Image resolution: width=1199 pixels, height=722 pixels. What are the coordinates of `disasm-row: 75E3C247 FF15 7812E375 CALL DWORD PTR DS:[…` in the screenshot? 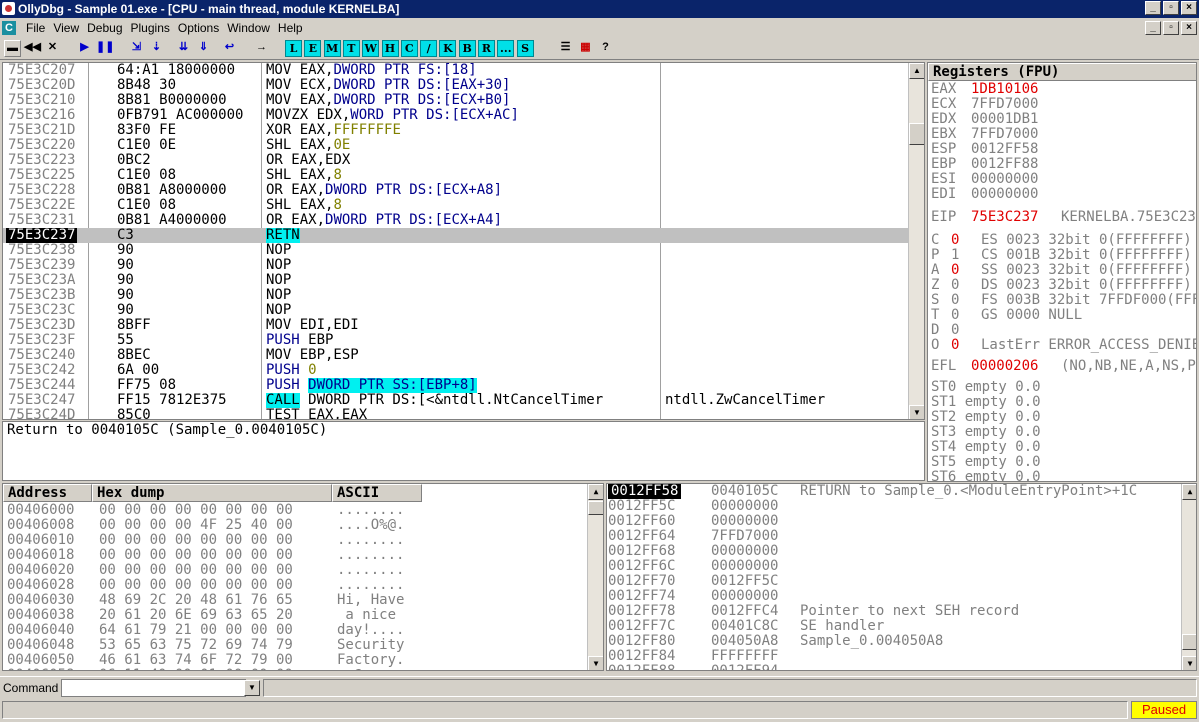 It's located at (456, 400).